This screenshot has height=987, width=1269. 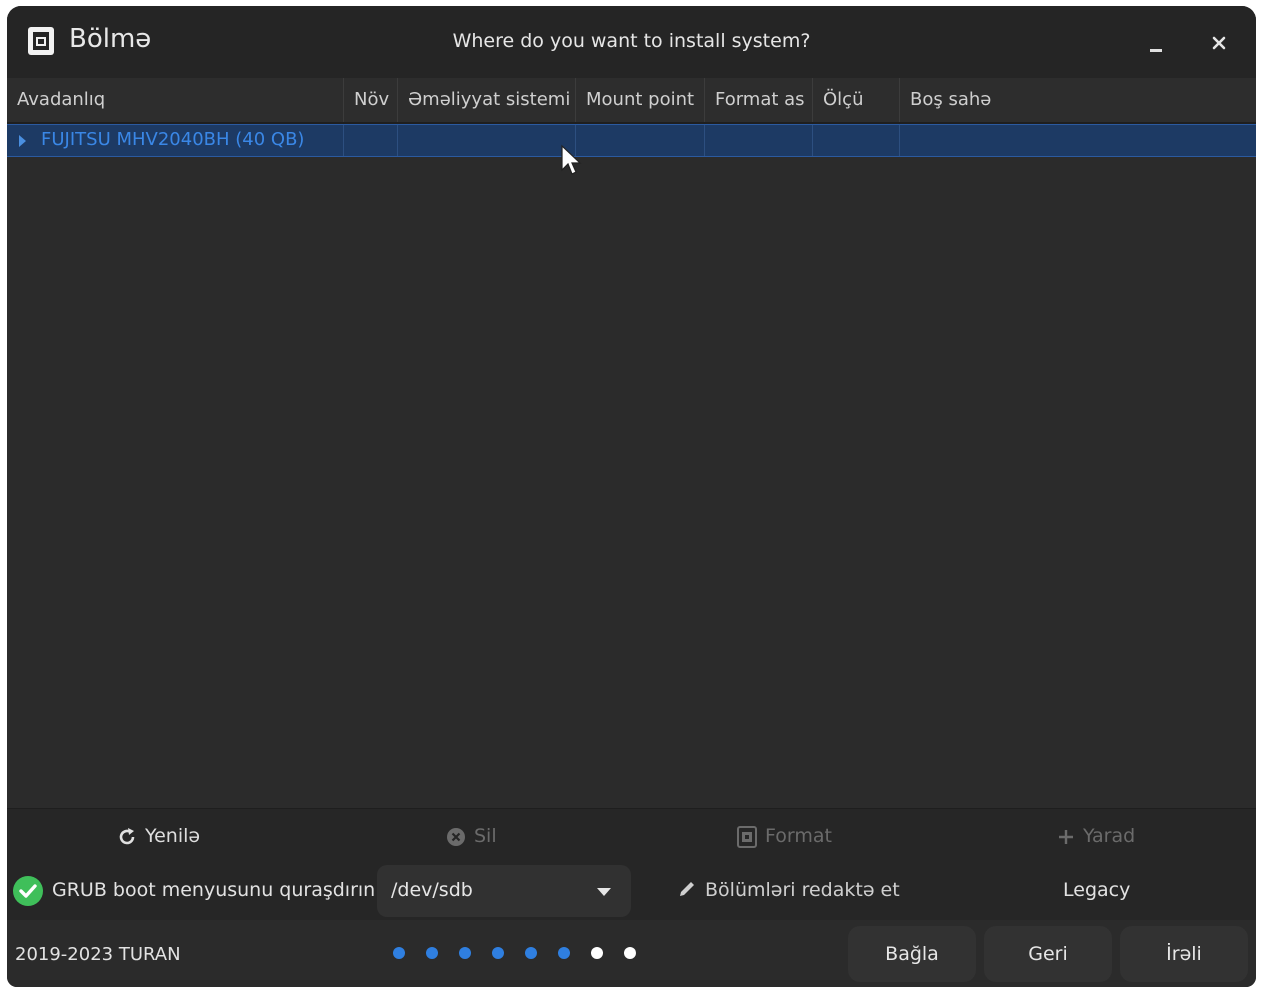 What do you see at coordinates (798, 836) in the screenshot?
I see `format-label: Format` at bounding box center [798, 836].